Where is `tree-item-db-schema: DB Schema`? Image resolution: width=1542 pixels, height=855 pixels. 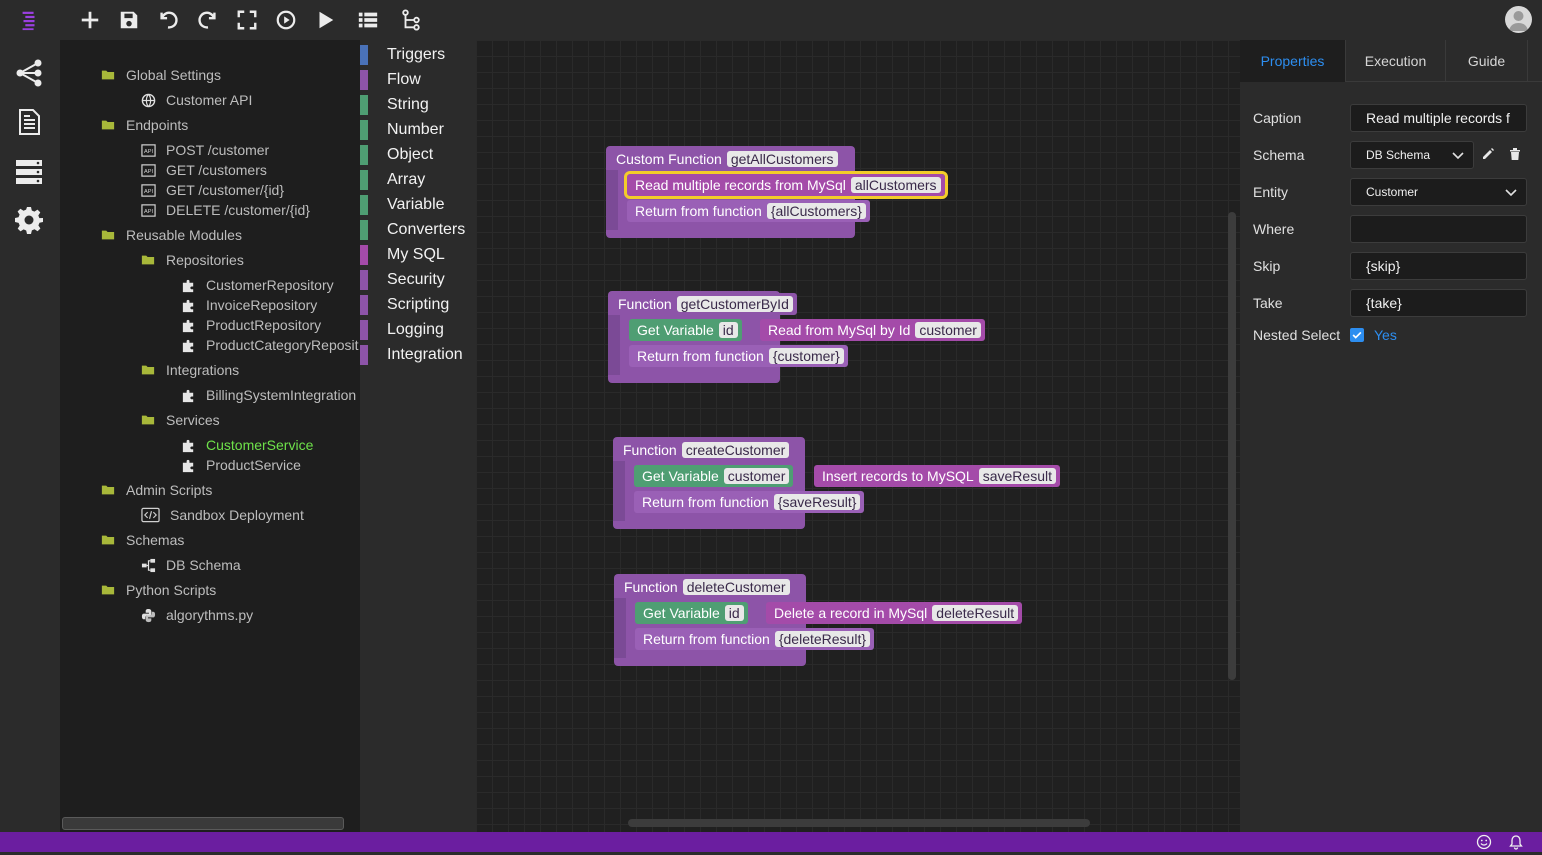
tree-item-db-schema: DB Schema is located at coordinates (190, 565).